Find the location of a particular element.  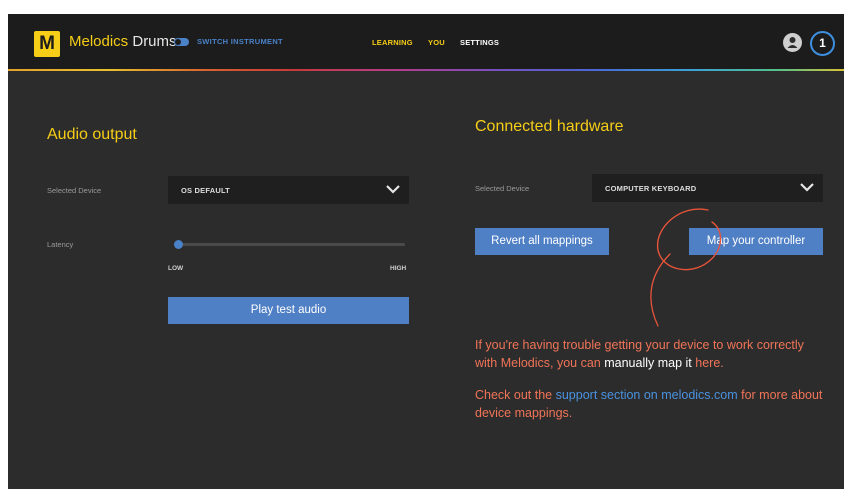

switch-instrument-button: SWITCH INSTRUMENT is located at coordinates (228, 41).